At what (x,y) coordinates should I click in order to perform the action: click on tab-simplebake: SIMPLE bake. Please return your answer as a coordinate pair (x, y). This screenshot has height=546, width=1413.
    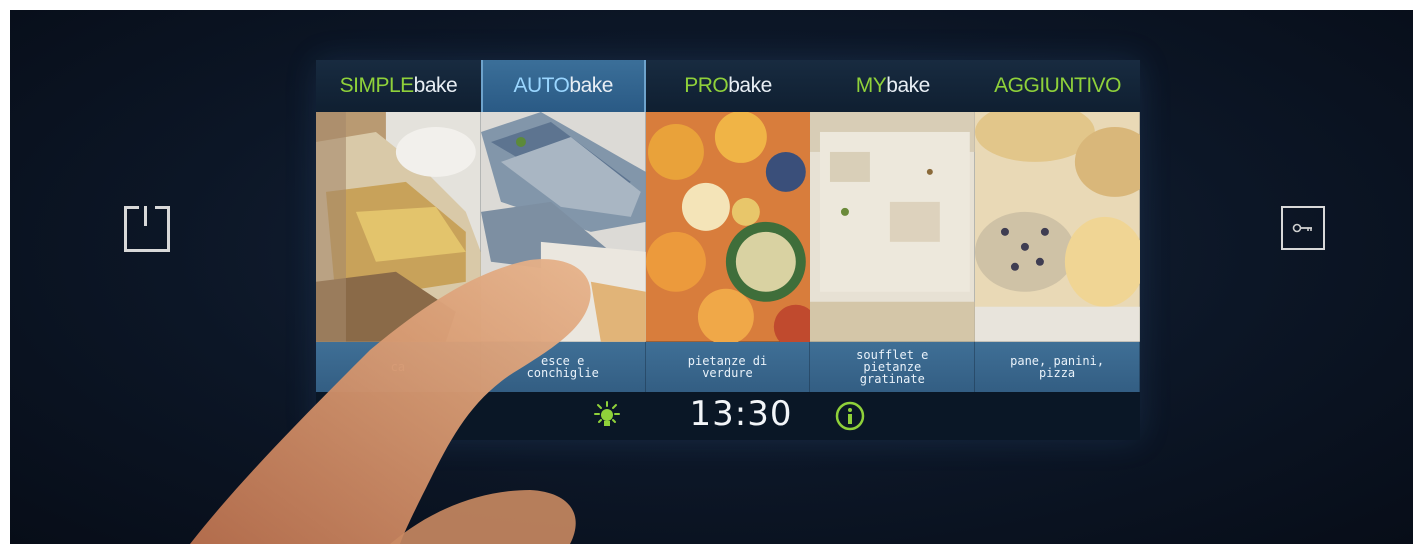
    Looking at the image, I should click on (398, 86).